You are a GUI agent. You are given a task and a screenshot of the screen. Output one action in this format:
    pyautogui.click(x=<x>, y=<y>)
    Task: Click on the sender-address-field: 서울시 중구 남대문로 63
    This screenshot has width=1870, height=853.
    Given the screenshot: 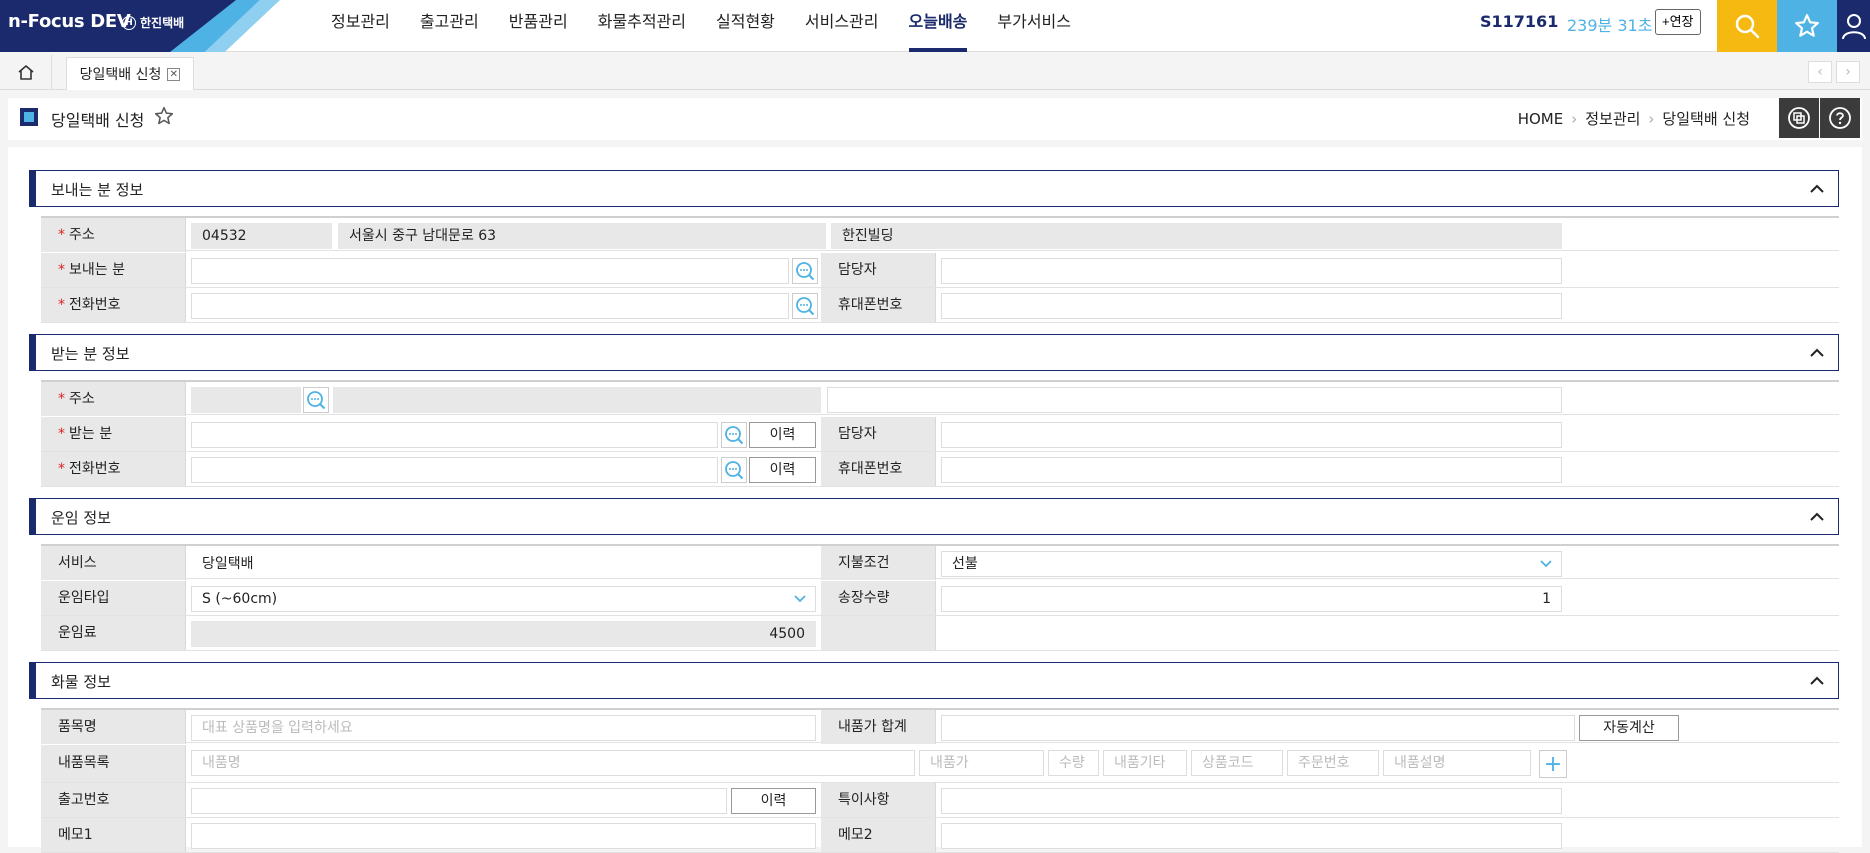 What is the action you would take?
    pyautogui.click(x=582, y=236)
    